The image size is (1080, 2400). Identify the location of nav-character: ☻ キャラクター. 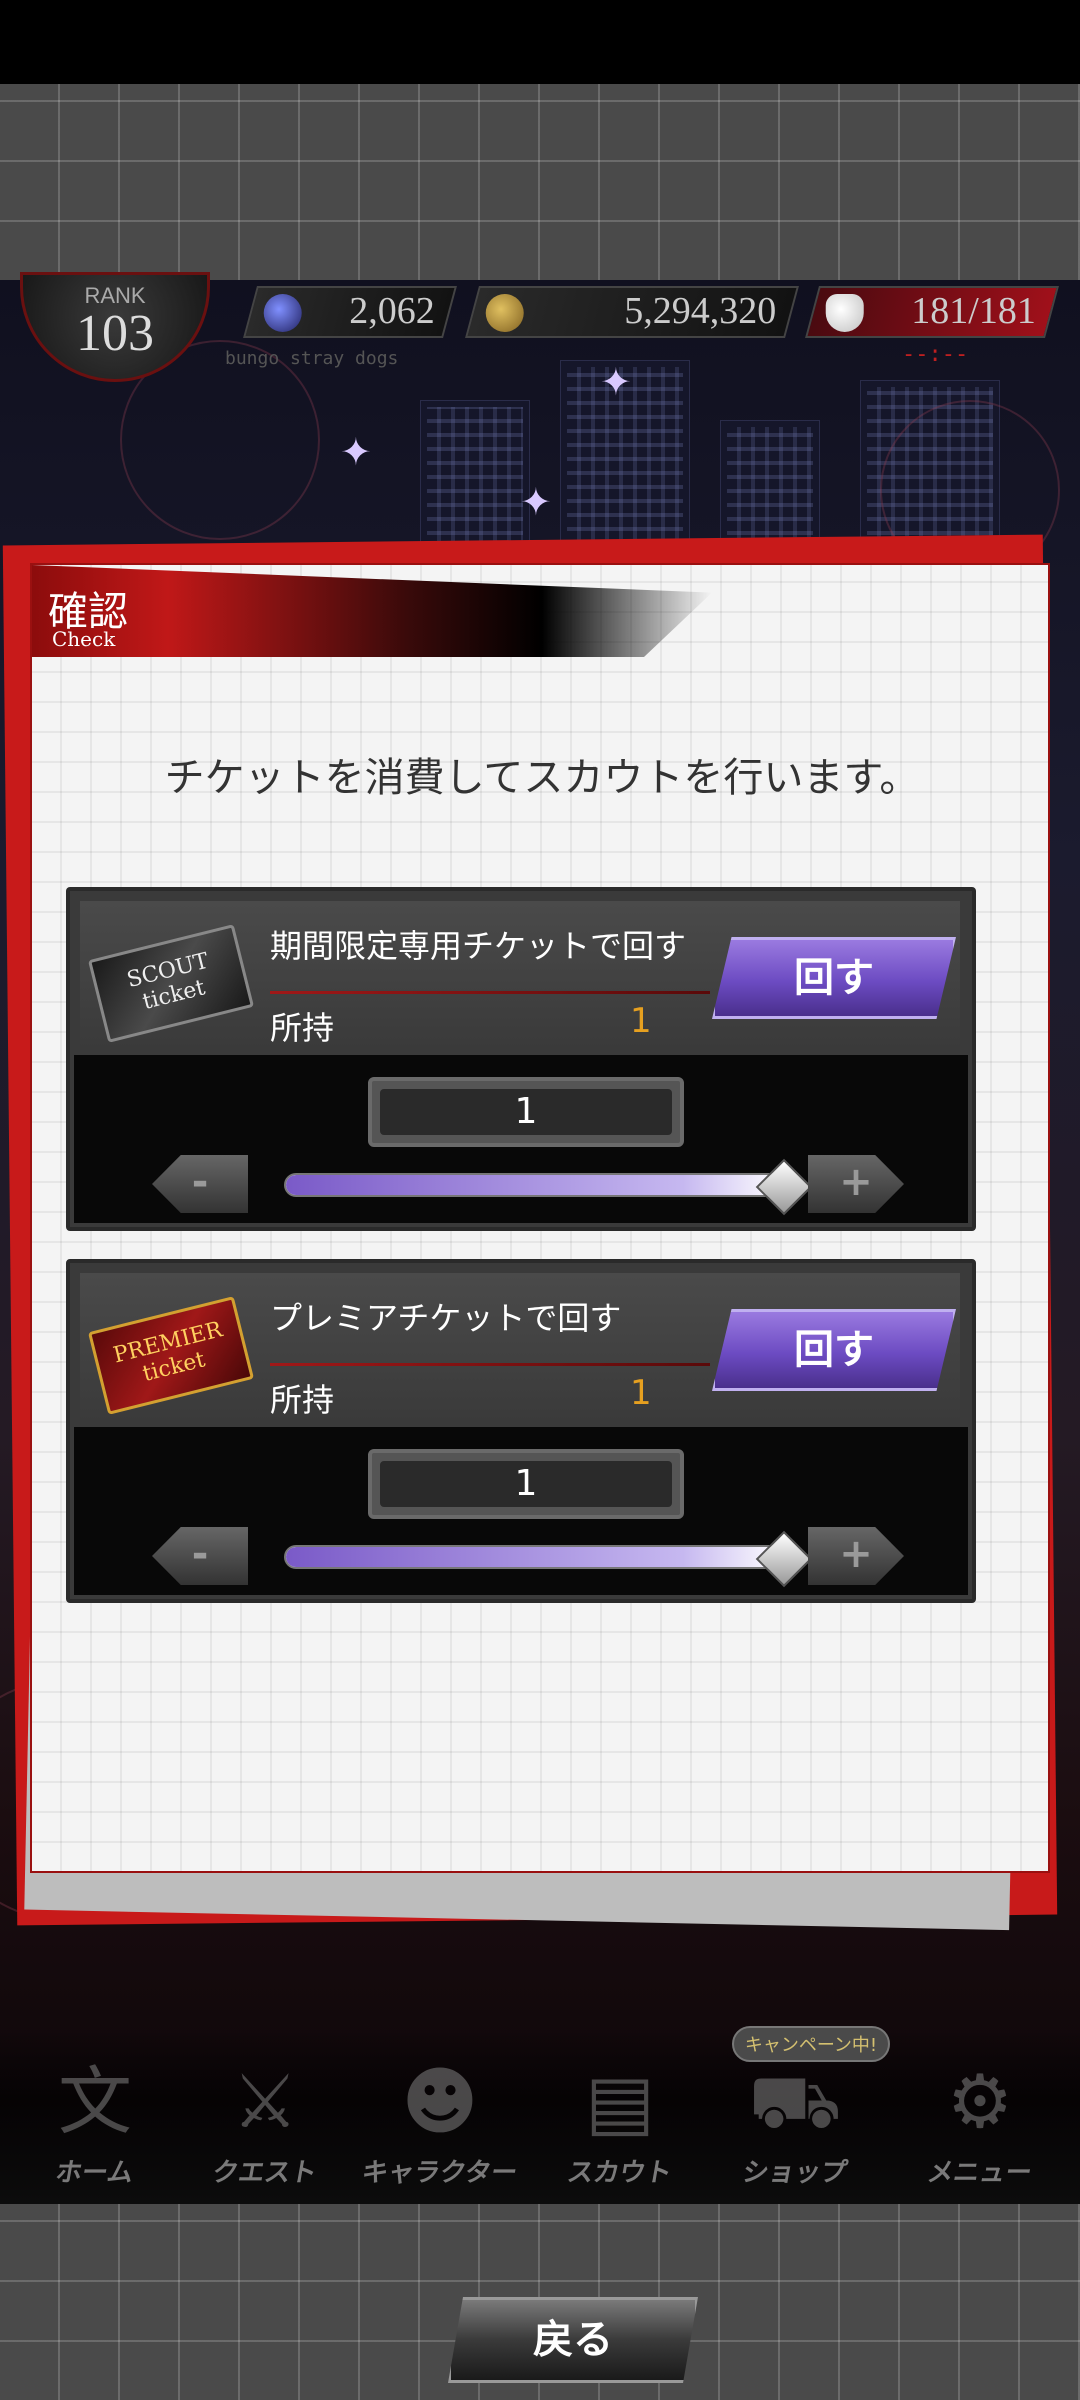
(440, 2127).